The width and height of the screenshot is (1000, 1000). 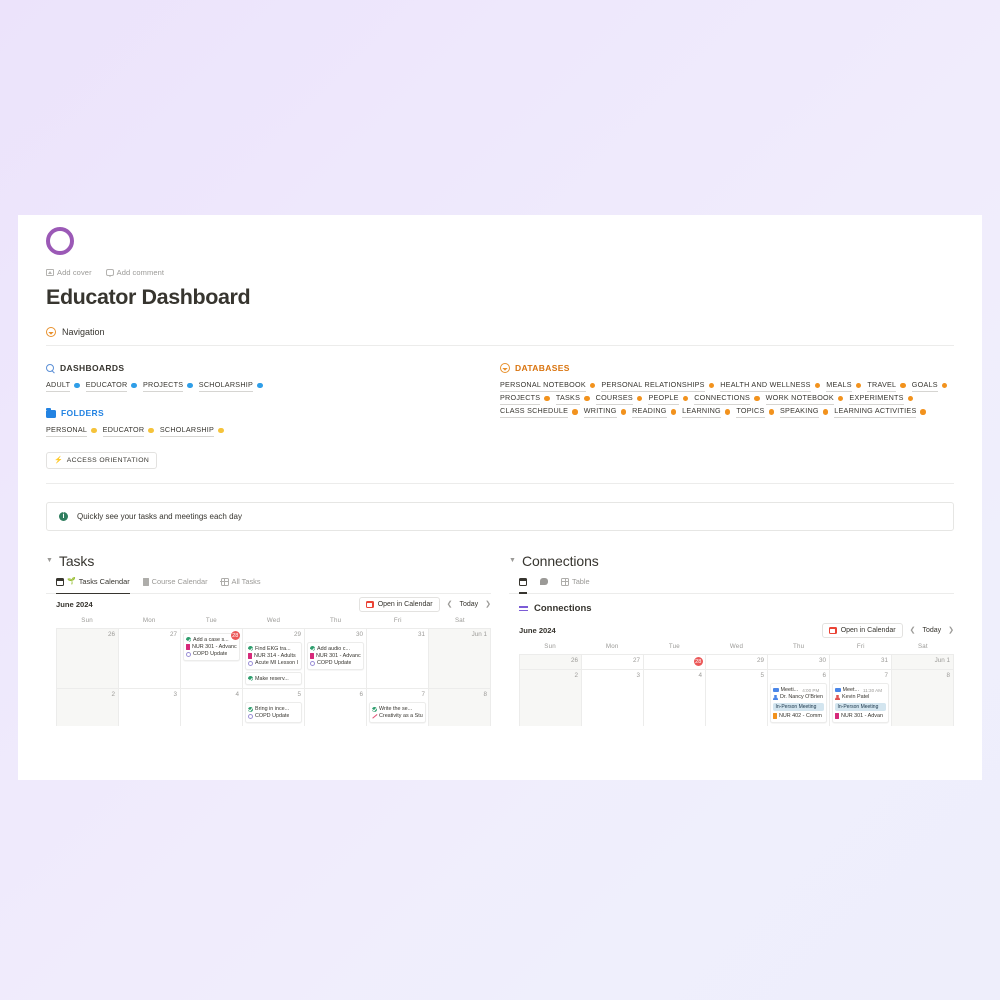 I want to click on calendar-event-line: Dr. Nancy O'Brien, so click(x=798, y=697).